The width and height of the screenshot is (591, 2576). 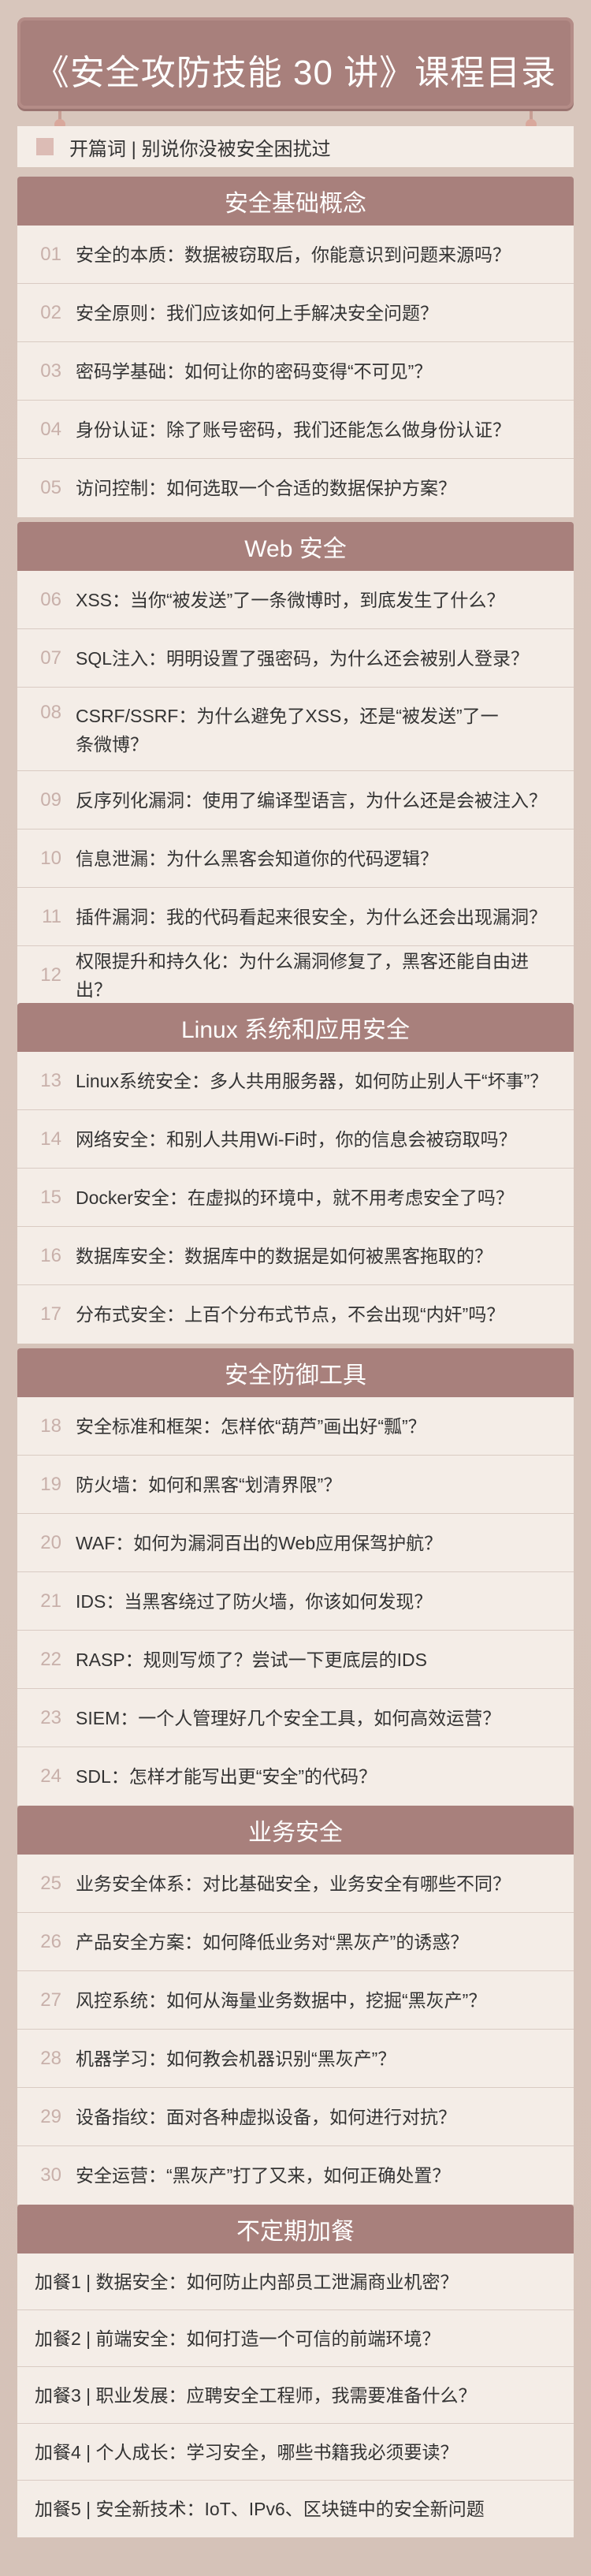 I want to click on lesson-number: 07, so click(x=51, y=658).